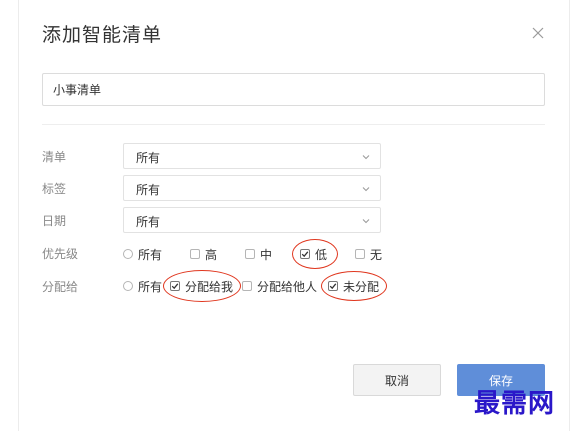 The height and width of the screenshot is (431, 585). Describe the element at coordinates (148, 158) in the screenshot. I see `list-filter-value: 所有` at that location.